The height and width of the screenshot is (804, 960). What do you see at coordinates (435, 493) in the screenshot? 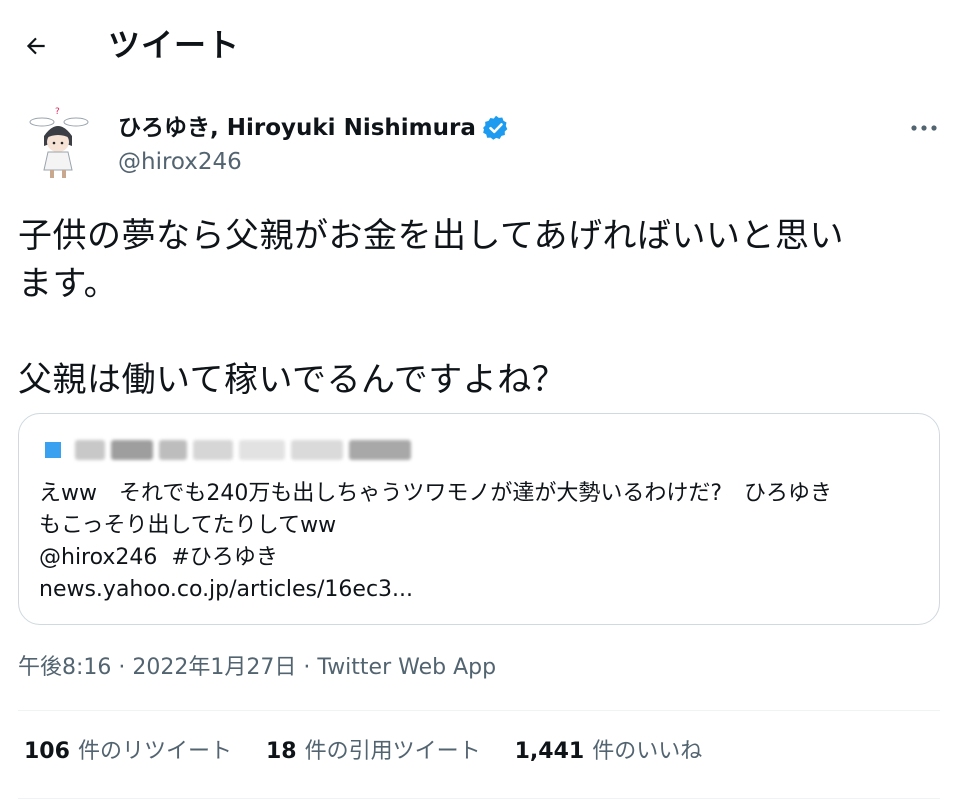
I see `quoted-text-line: えww それでも240万も出しちゃうツワモノが達が大勢いるわけだ? ひろゆき` at bounding box center [435, 493].